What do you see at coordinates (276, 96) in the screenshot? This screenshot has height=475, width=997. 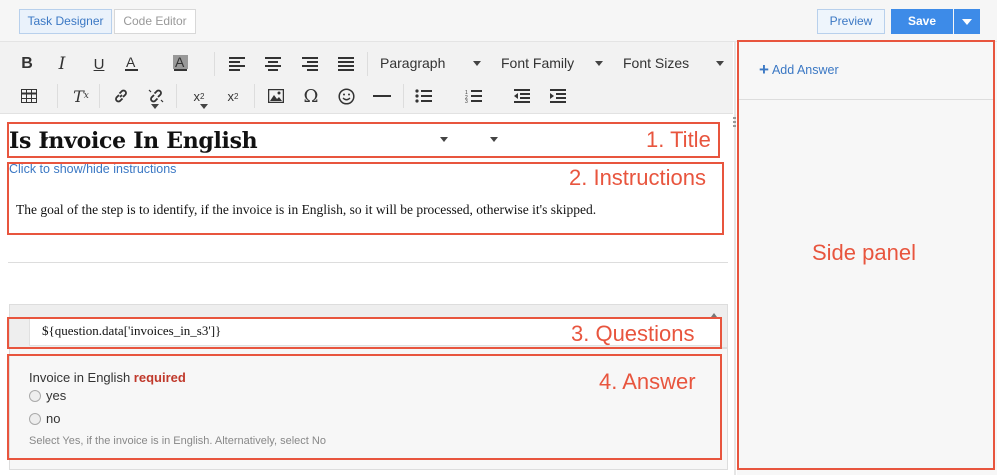 I see `image-icon` at bounding box center [276, 96].